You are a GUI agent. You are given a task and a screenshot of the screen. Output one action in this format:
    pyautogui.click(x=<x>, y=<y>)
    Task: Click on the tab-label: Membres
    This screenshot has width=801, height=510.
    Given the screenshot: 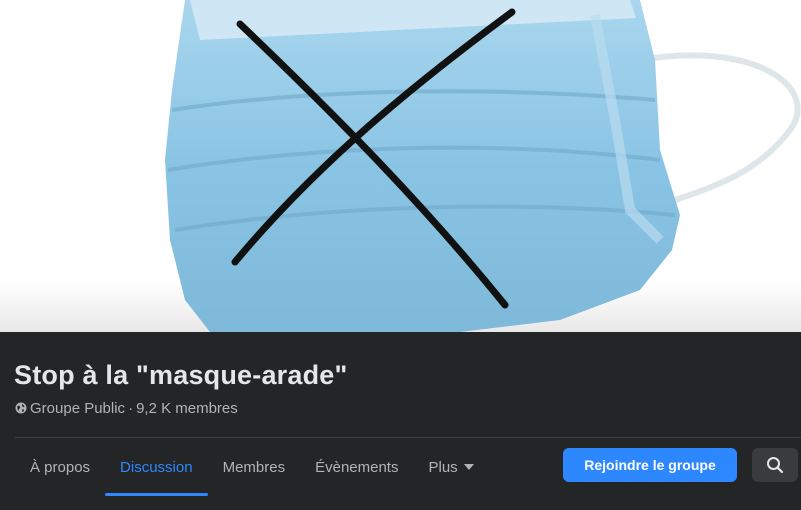 What is the action you would take?
    pyautogui.click(x=254, y=467)
    